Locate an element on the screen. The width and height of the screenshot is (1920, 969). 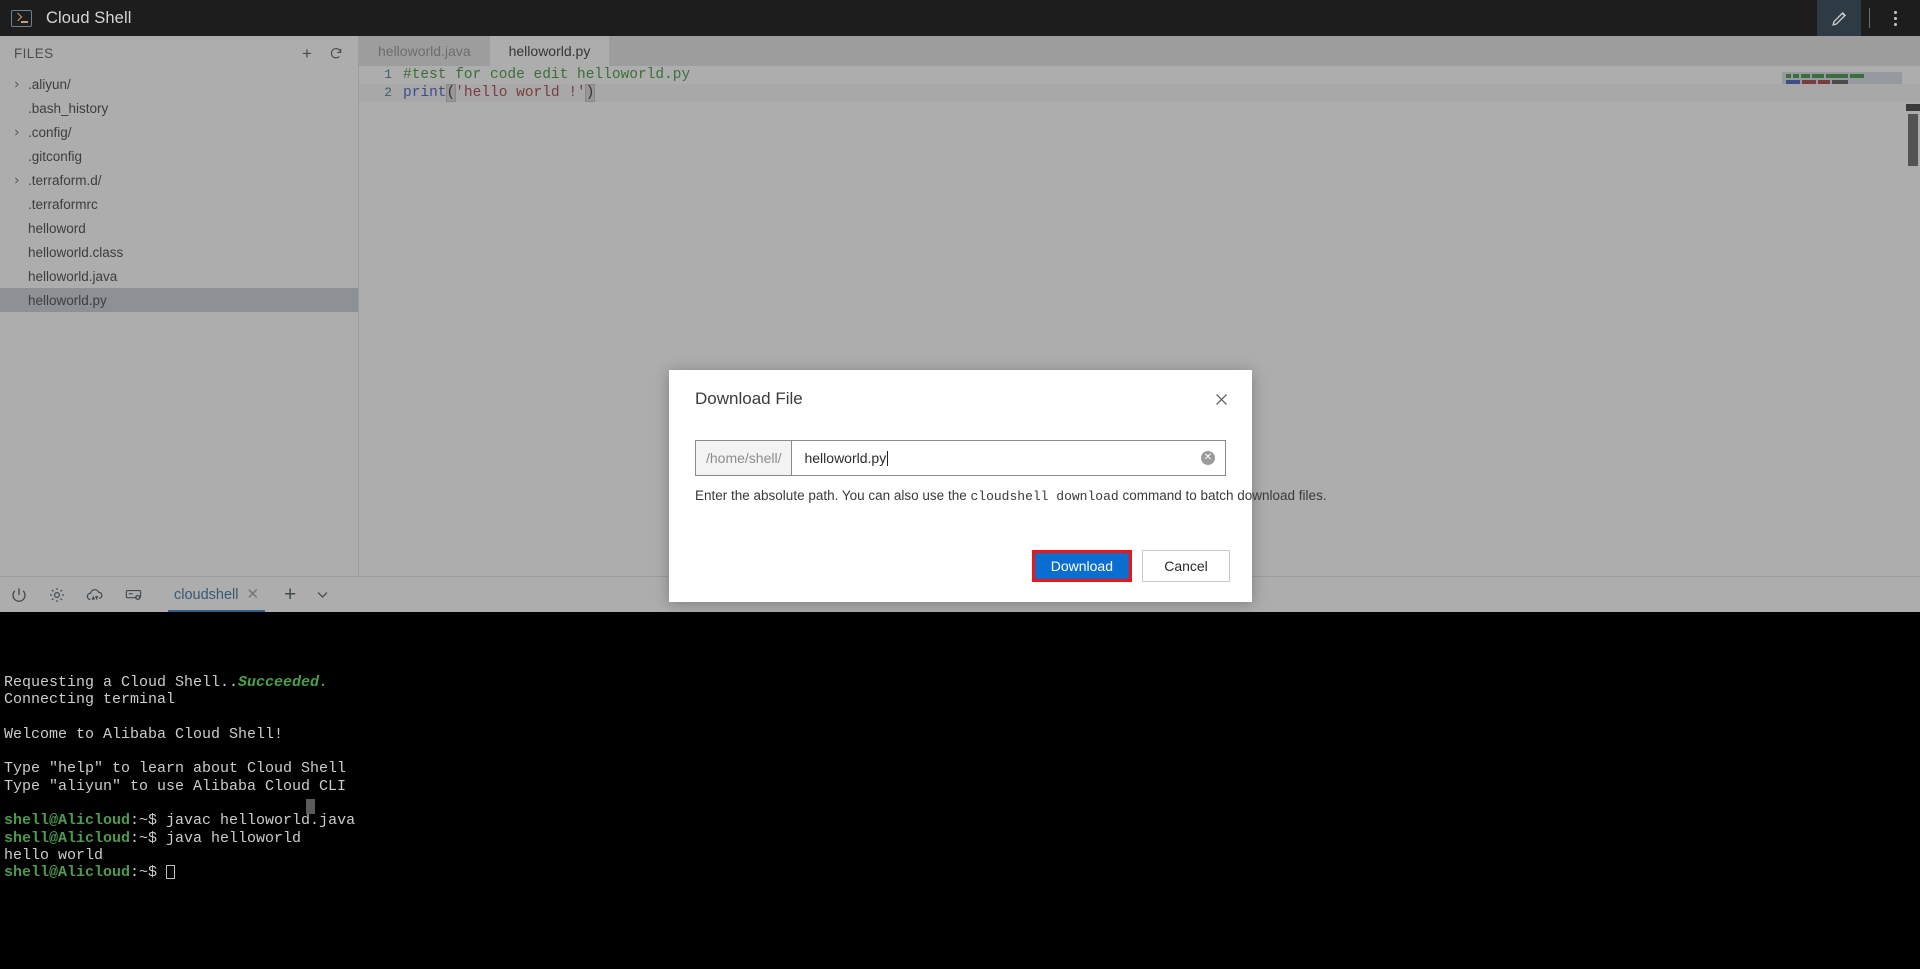
terminal-text: :~$ javac helloworld.java is located at coordinates (243, 821).